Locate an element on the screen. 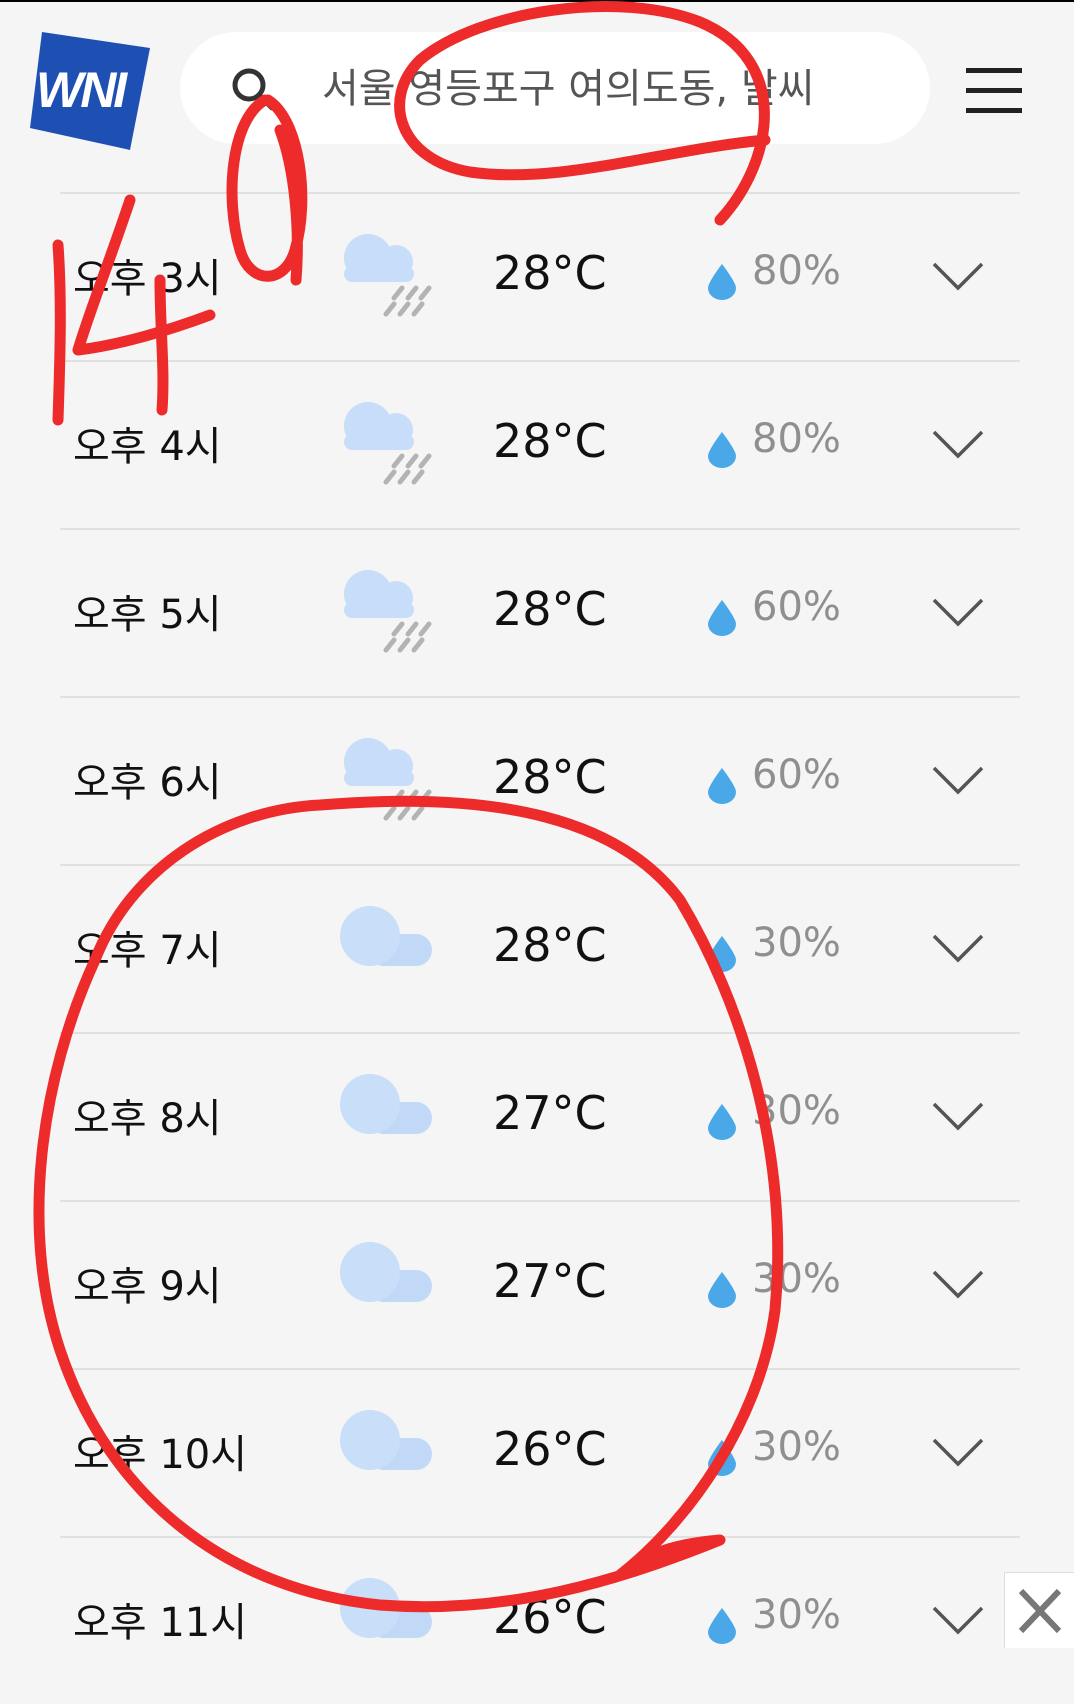  hour-time: 오후 3시 is located at coordinates (147, 279).